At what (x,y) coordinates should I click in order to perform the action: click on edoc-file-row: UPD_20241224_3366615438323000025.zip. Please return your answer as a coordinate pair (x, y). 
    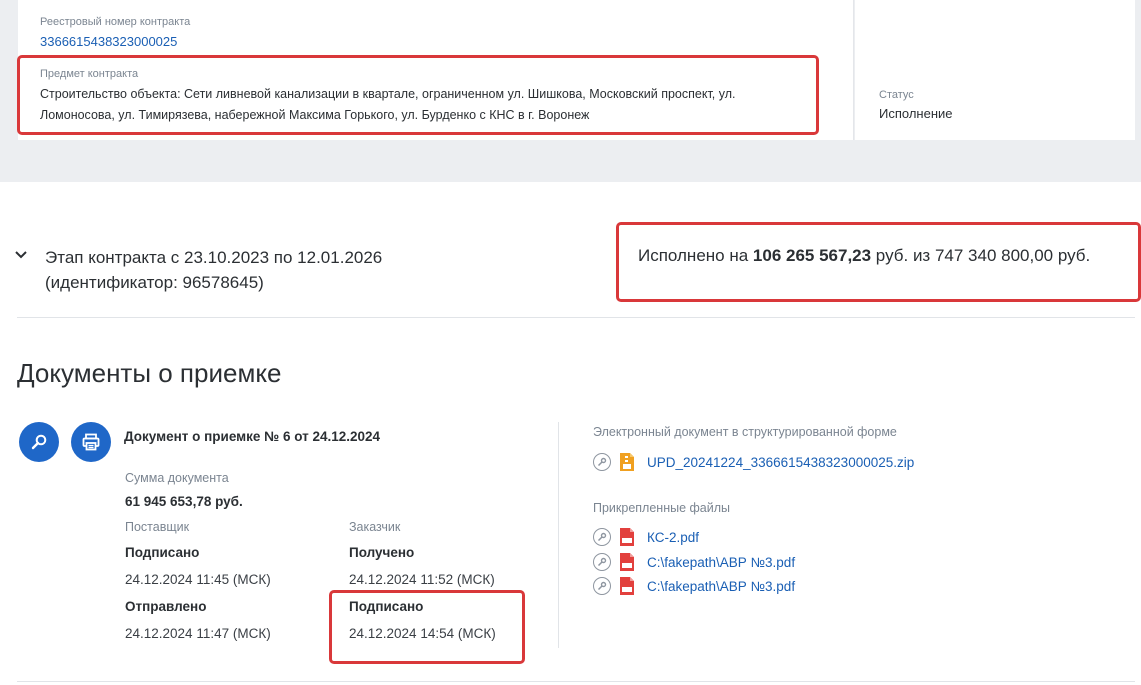
    Looking at the image, I should click on (753, 462).